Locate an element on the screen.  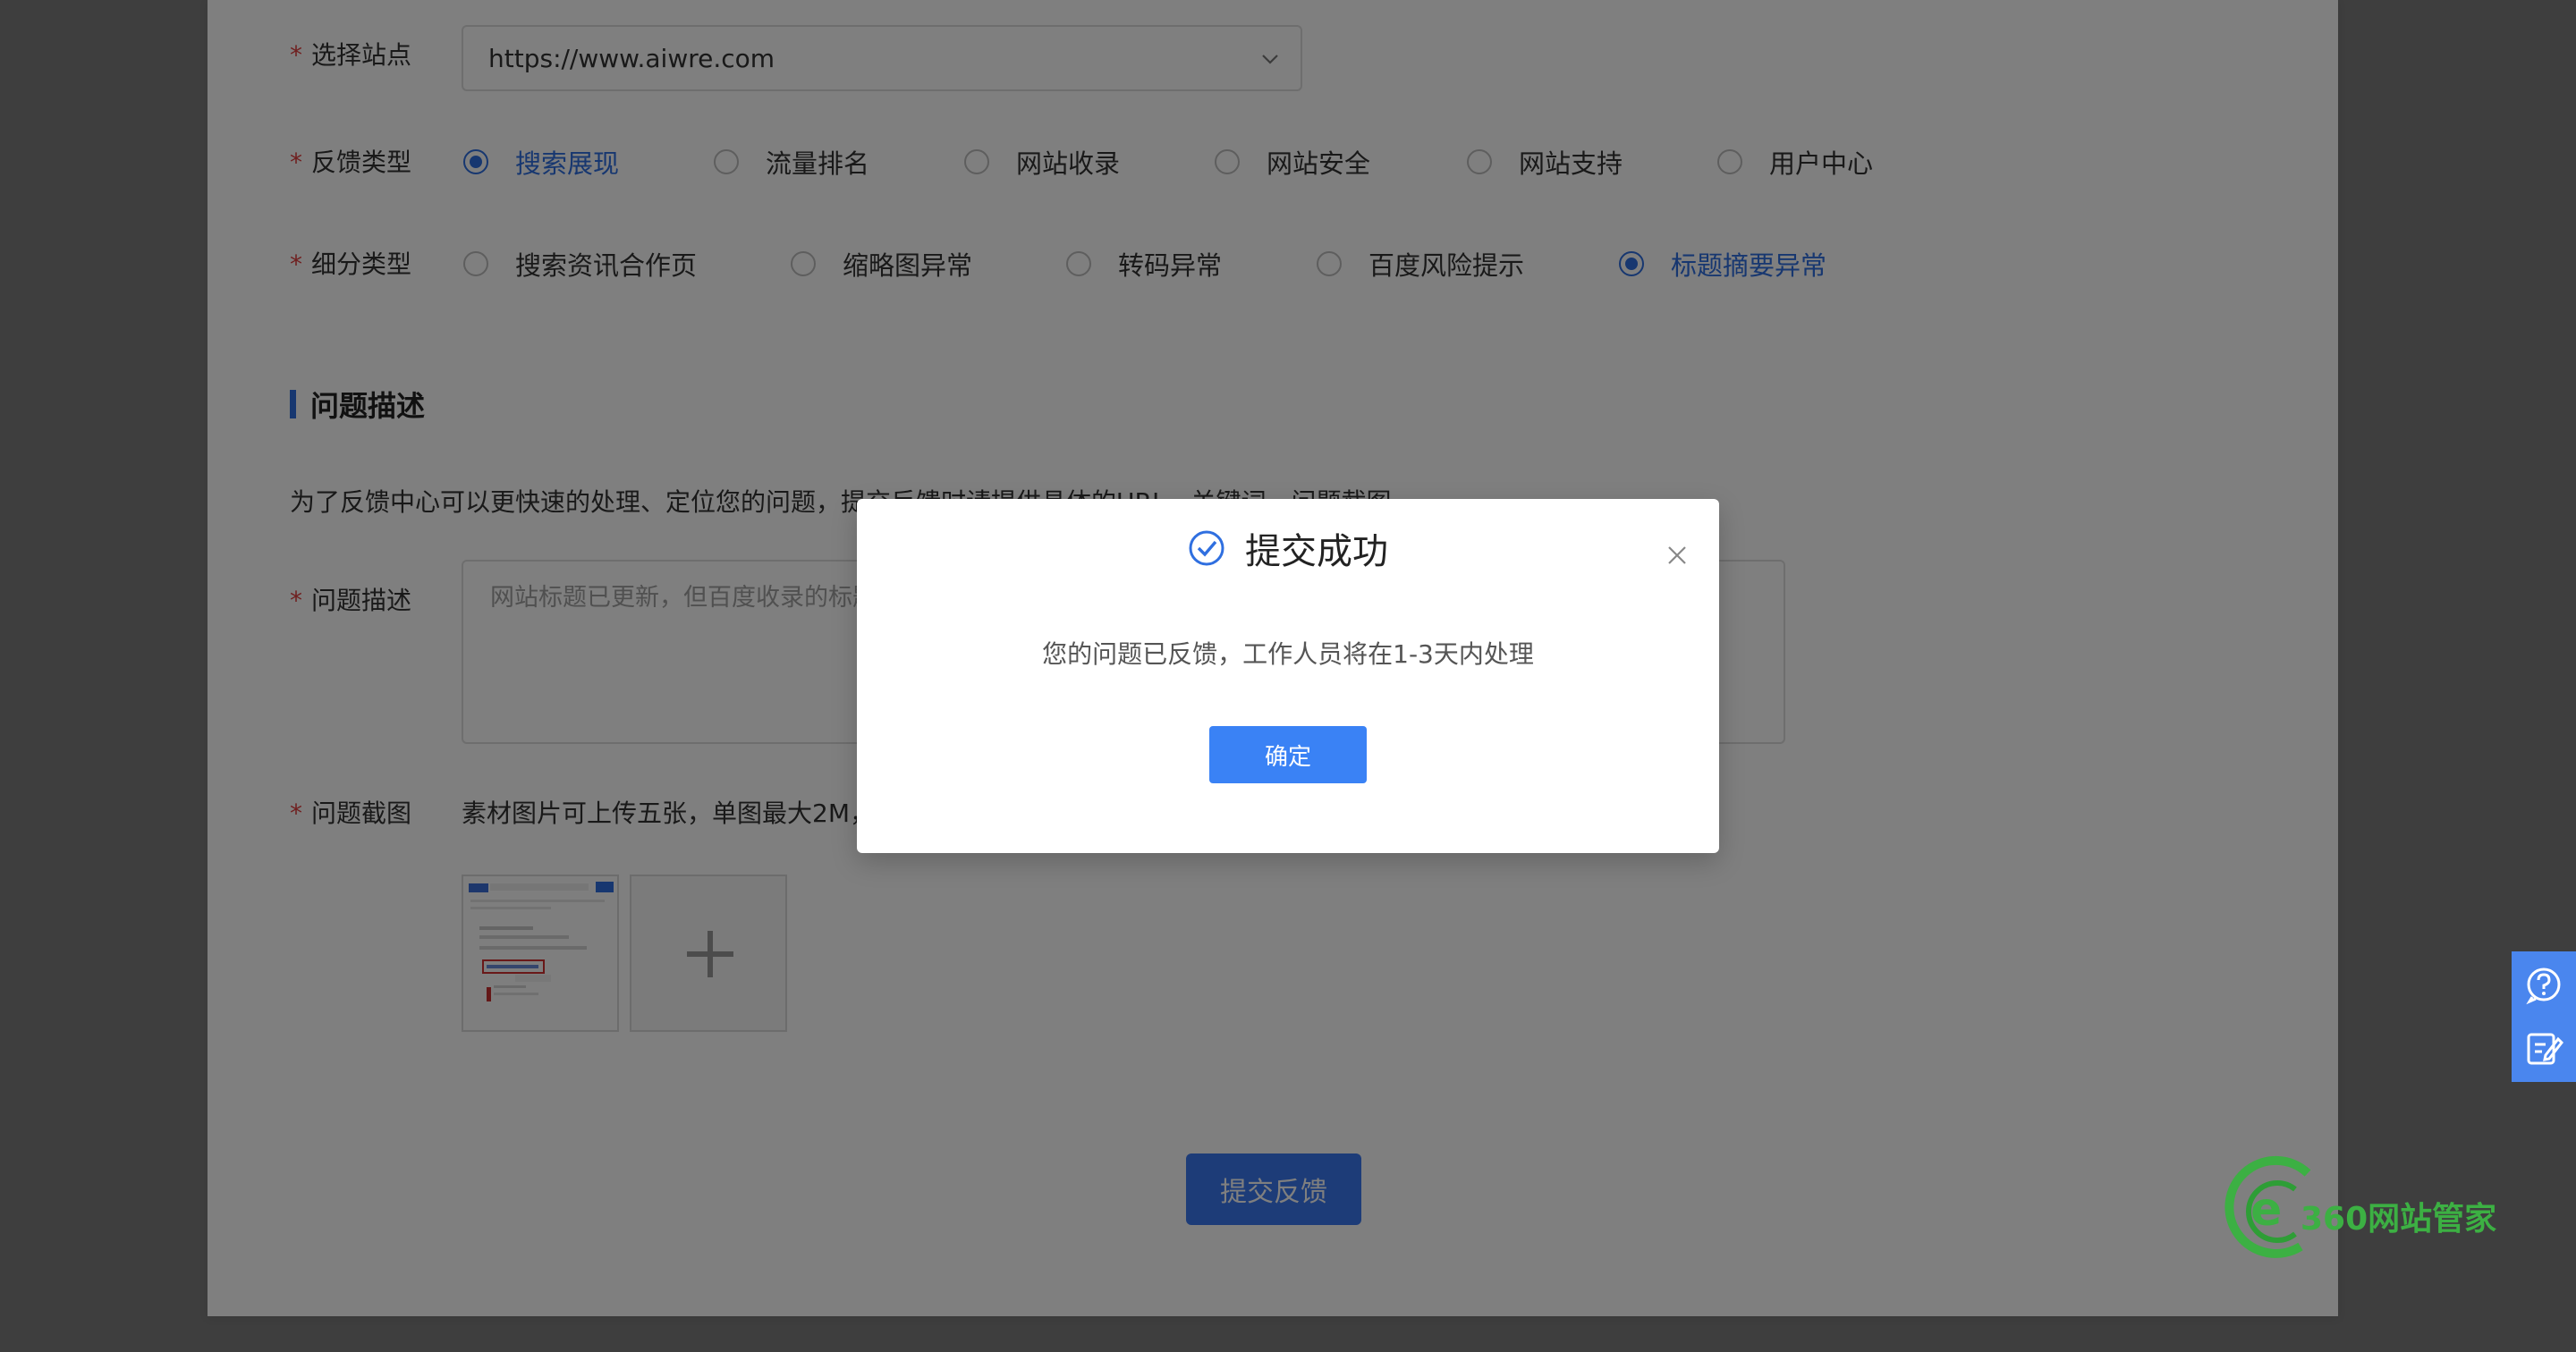
edit-feedback-icon is located at coordinates (2543, 1048).